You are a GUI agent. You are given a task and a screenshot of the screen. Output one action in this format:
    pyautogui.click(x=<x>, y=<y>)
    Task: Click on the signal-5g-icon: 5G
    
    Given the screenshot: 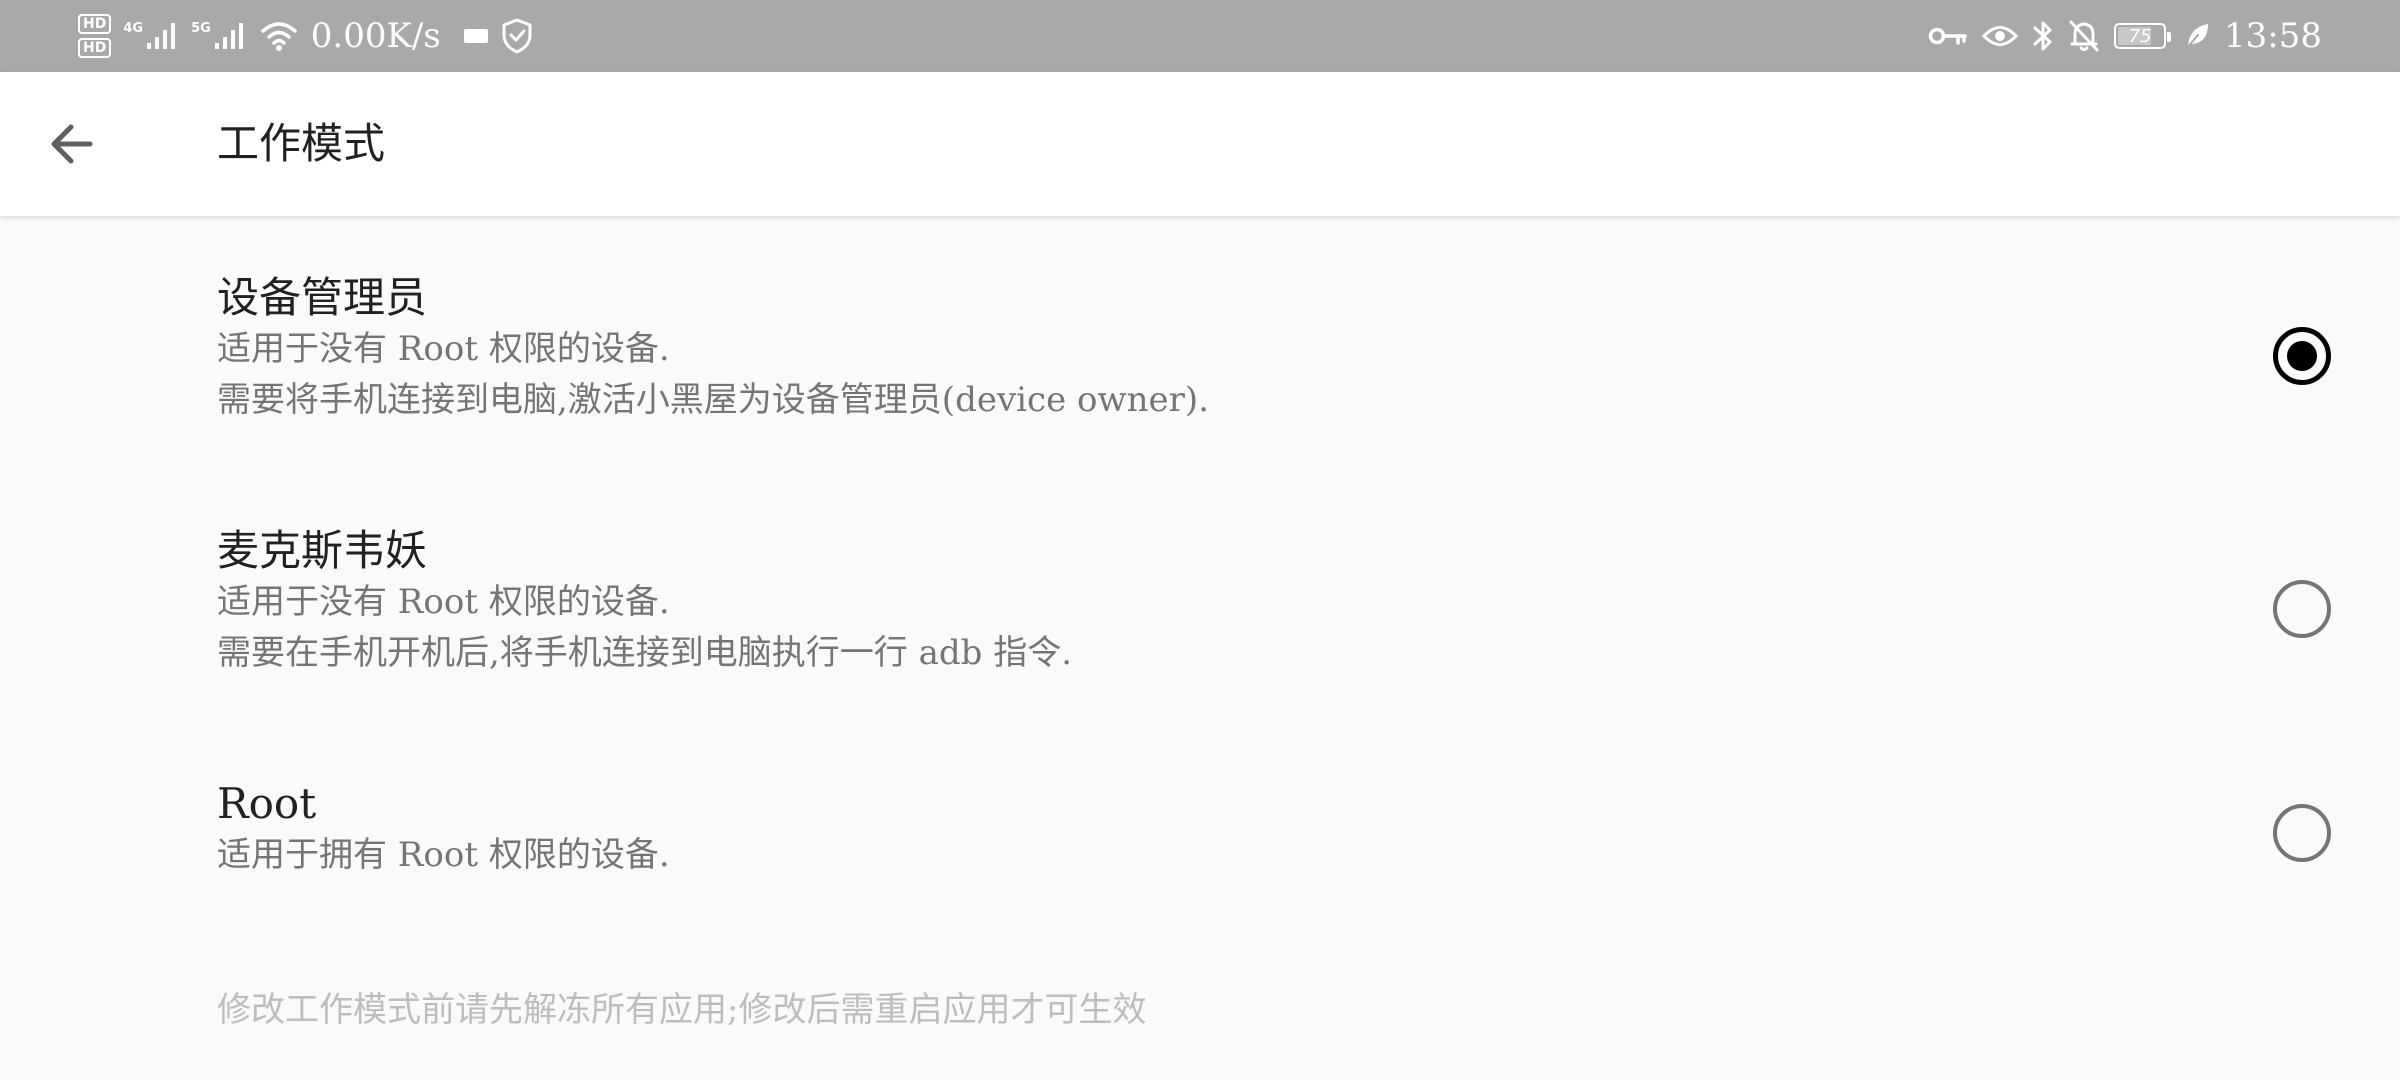 What is the action you would take?
    pyautogui.click(x=219, y=36)
    